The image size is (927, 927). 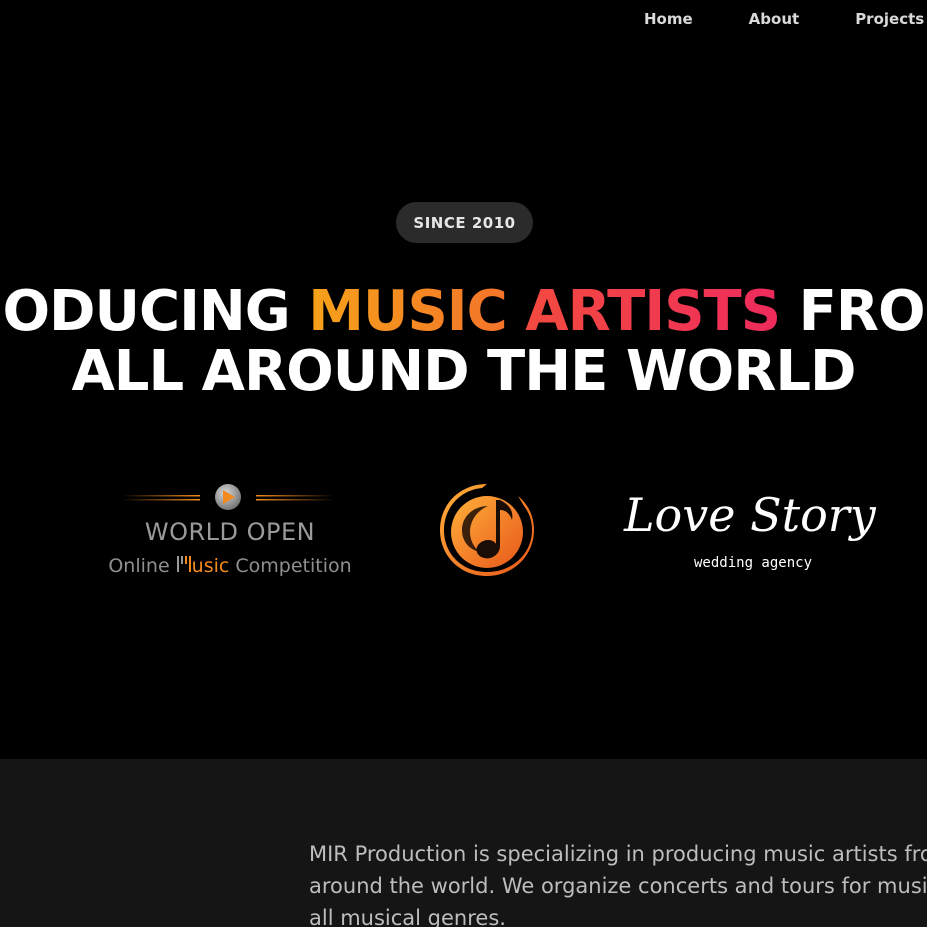 I want to click on world-open-subtitle: Online usic Competition, so click(x=230, y=565).